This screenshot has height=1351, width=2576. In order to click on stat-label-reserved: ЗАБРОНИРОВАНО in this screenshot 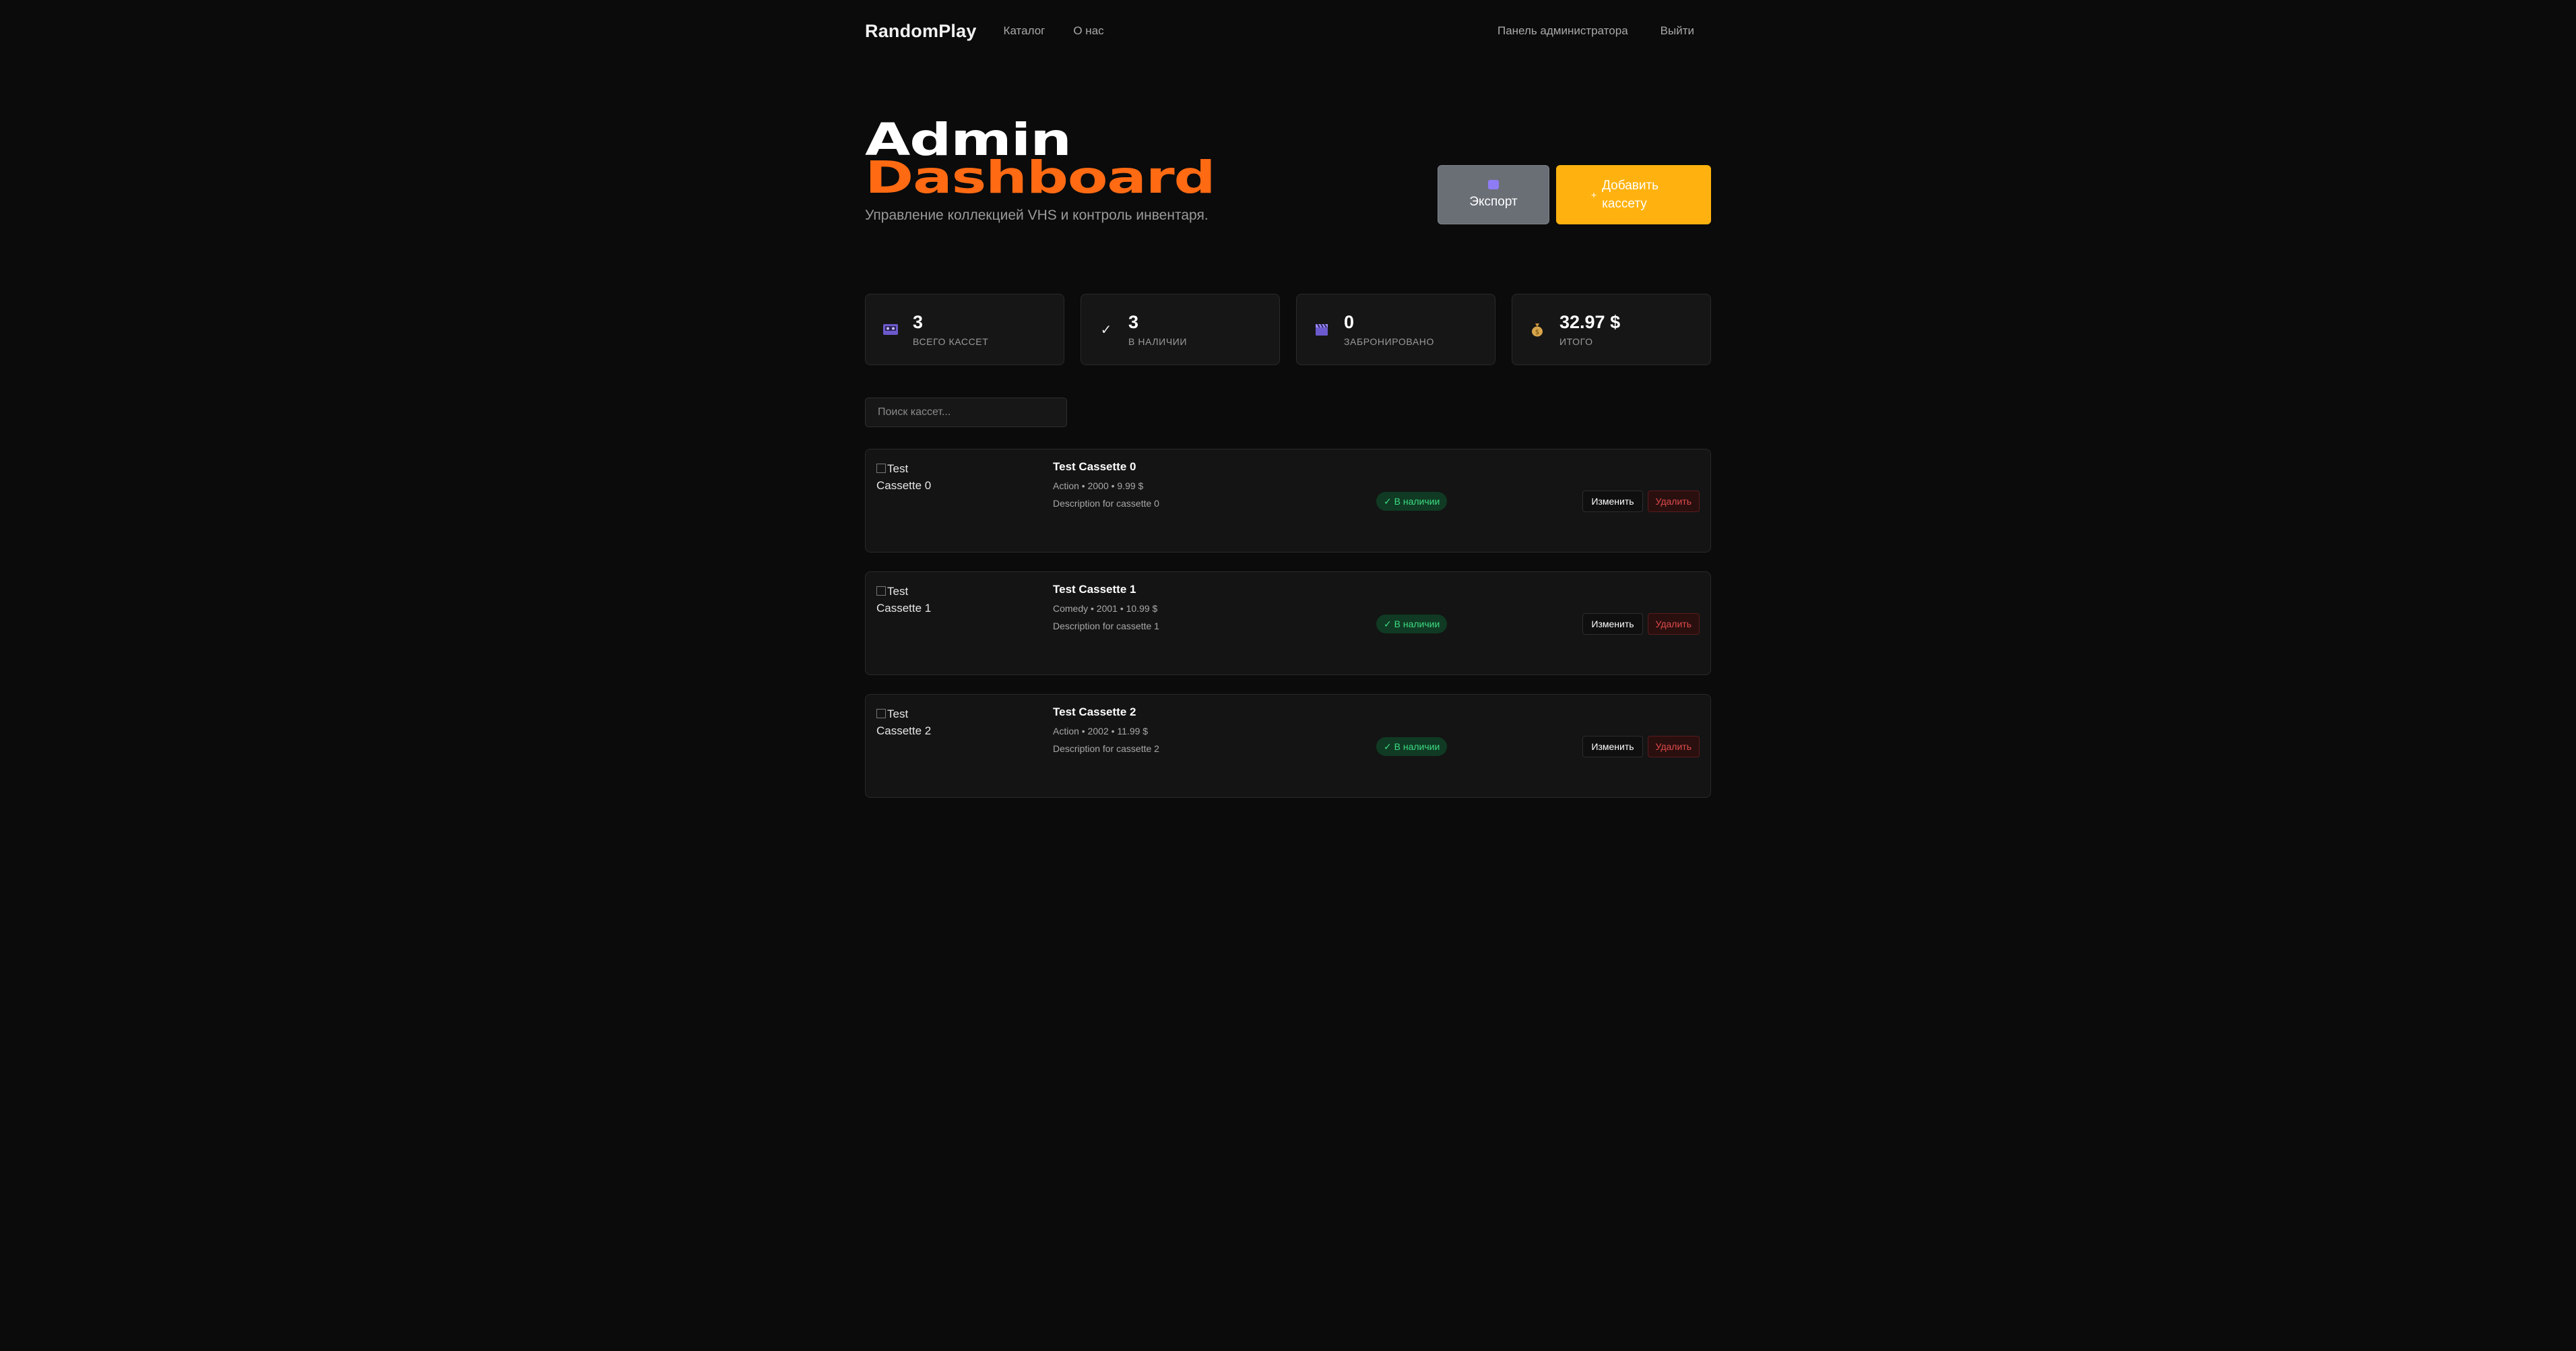, I will do `click(1390, 341)`.